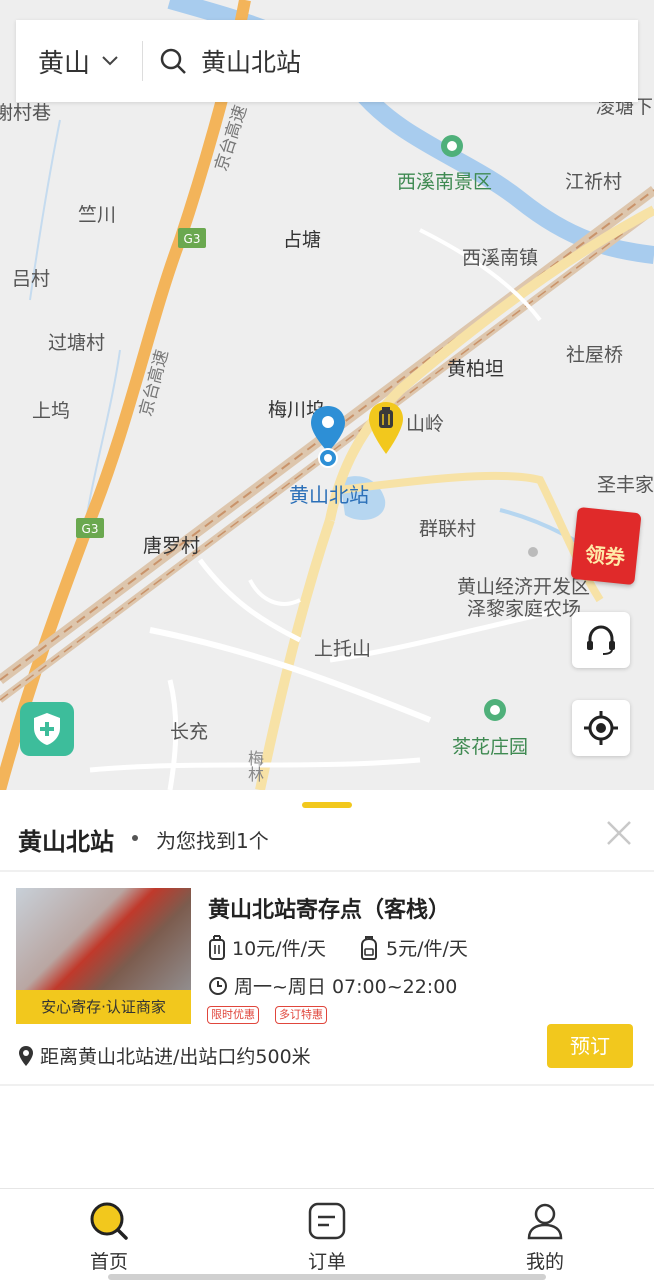 The width and height of the screenshot is (654, 1281). I want to click on price-small-row: 5元/件/天, so click(413, 947).